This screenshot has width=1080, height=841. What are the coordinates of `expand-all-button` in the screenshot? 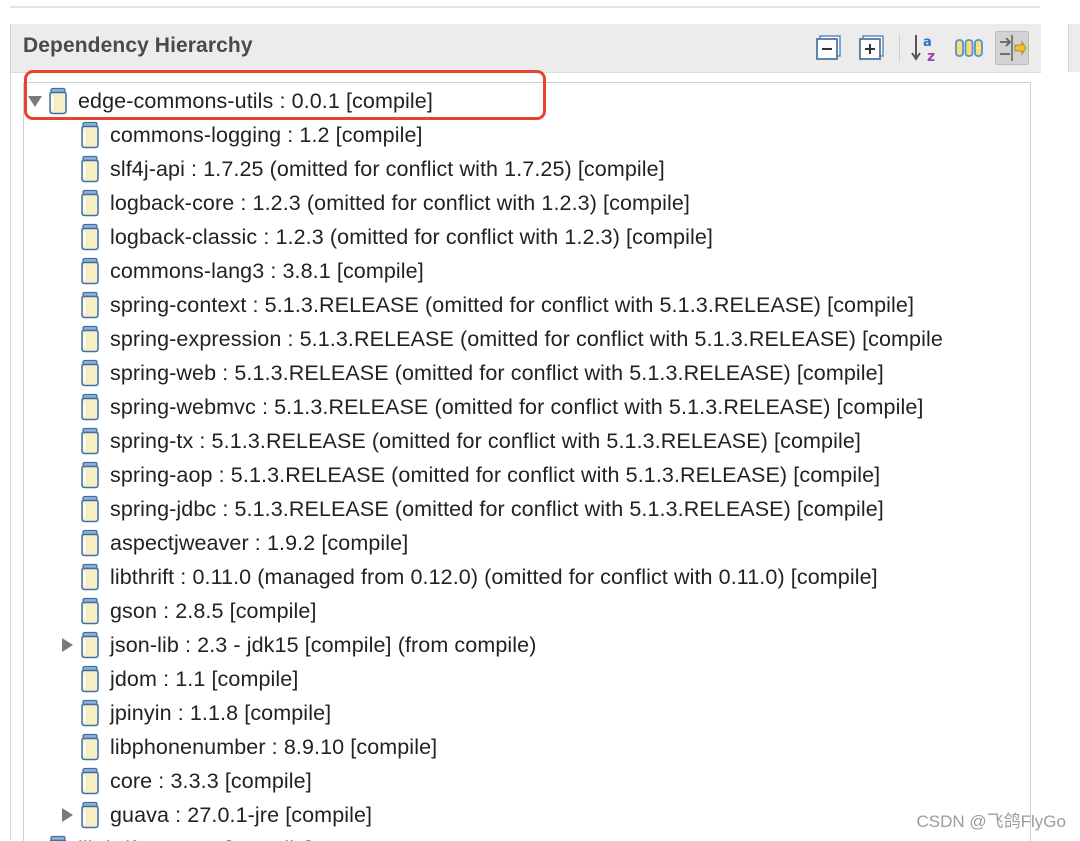 It's located at (872, 48).